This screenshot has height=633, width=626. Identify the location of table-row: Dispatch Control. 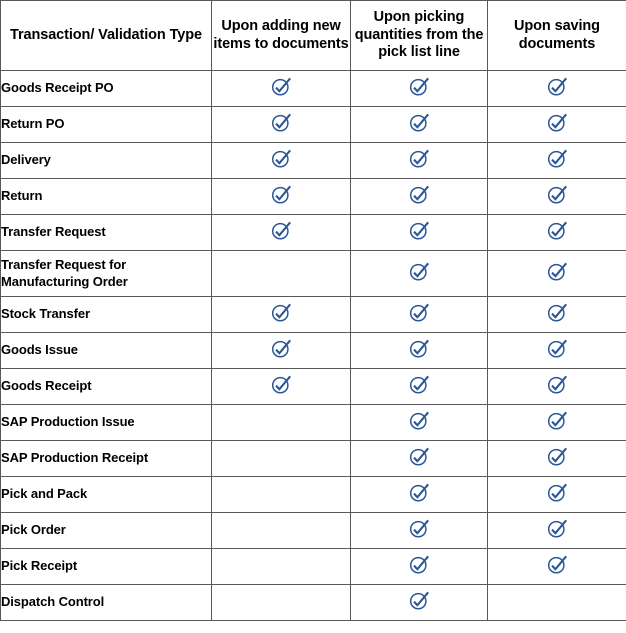
(313, 602).